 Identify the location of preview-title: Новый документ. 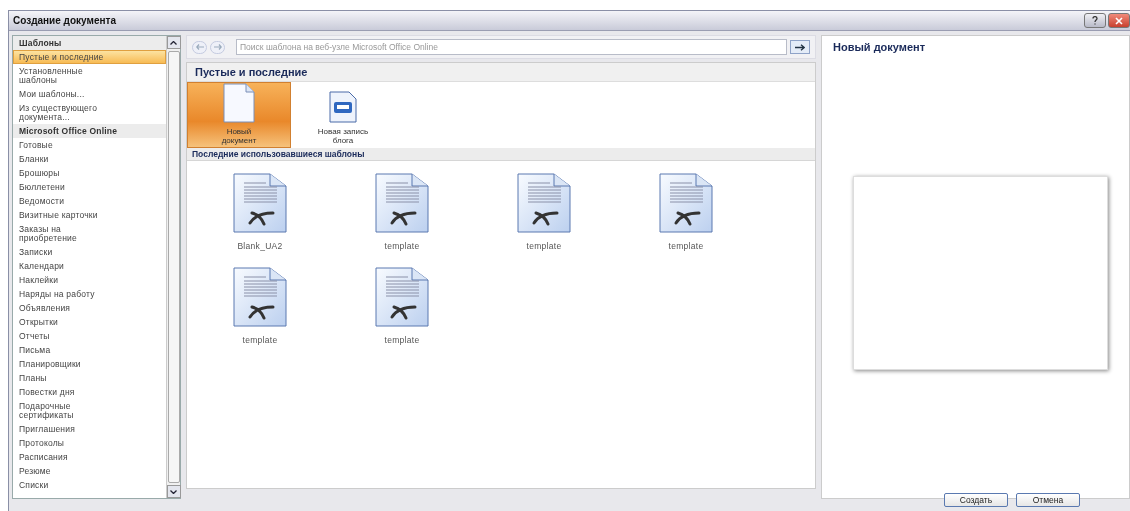
(879, 47).